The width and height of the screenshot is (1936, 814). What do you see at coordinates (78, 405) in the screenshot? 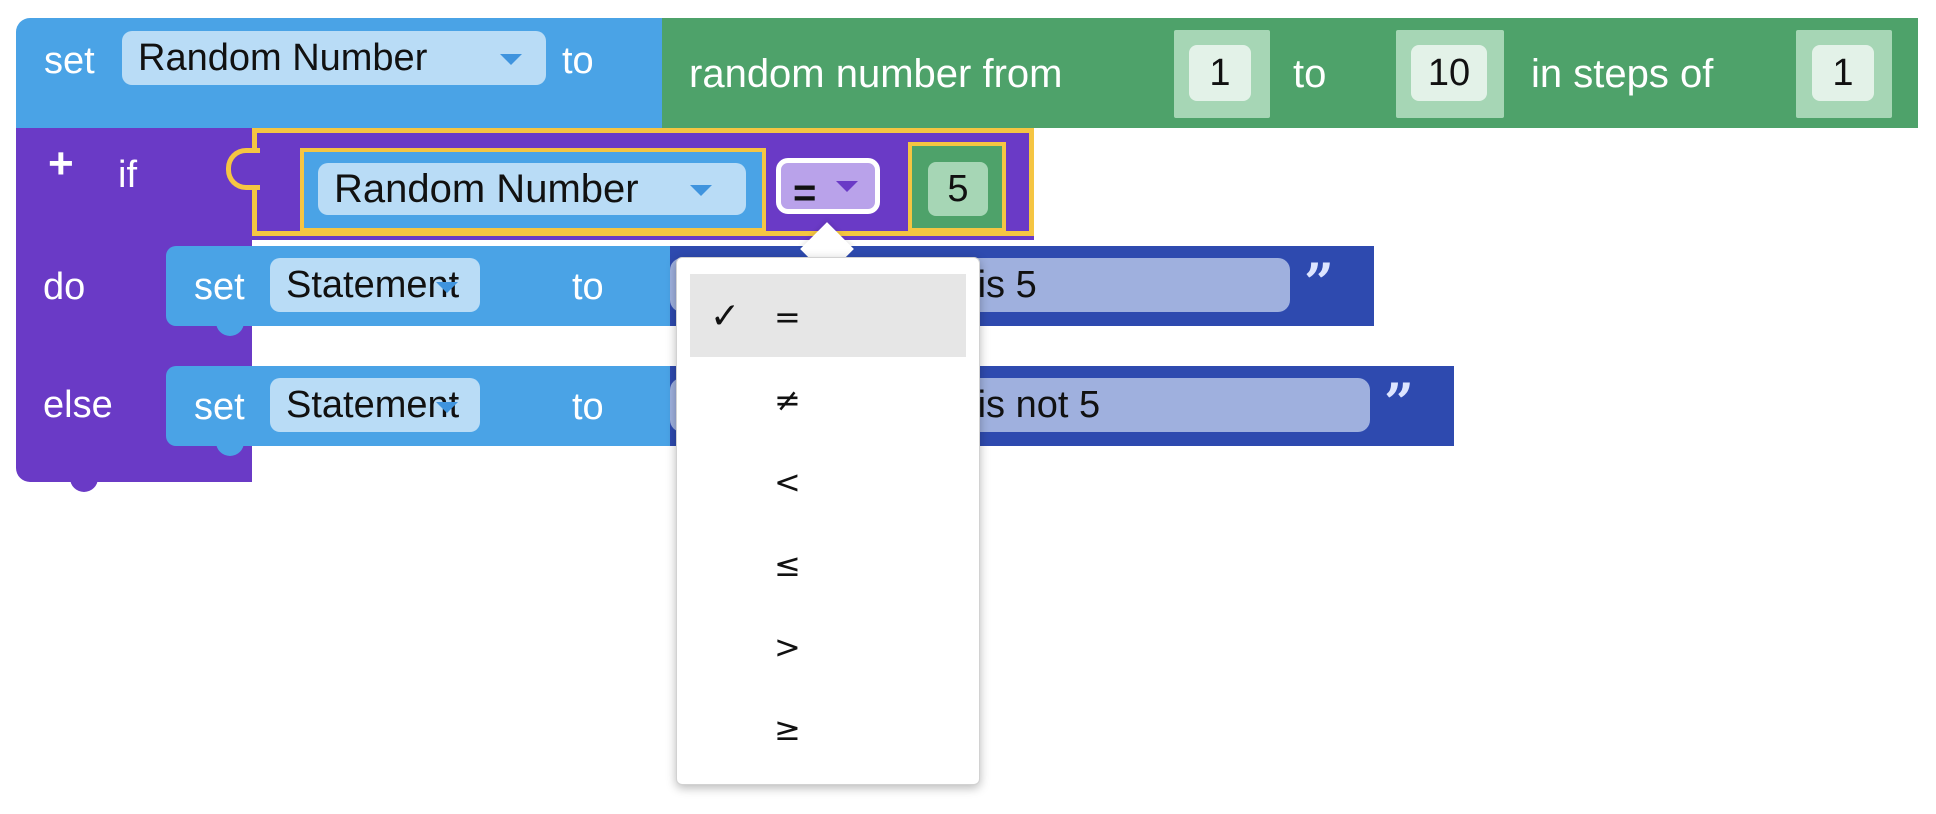
I see `else-keyword: else` at bounding box center [78, 405].